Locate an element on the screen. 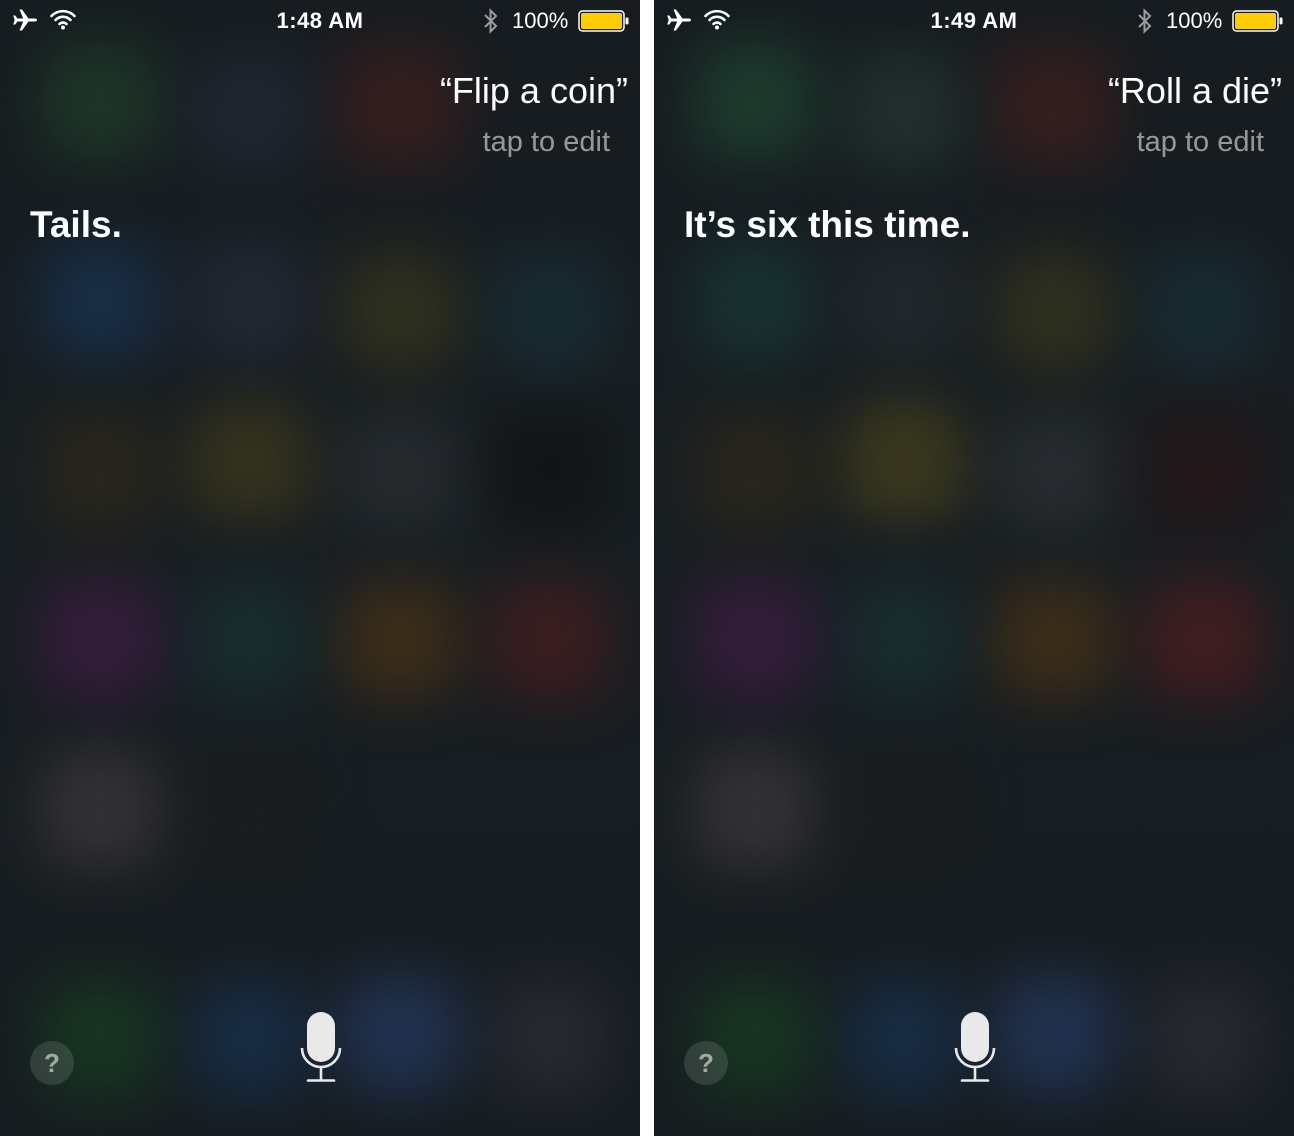 This screenshot has height=1136, width=1294. status-bar: 1:48 AM 100% is located at coordinates (320, 20).